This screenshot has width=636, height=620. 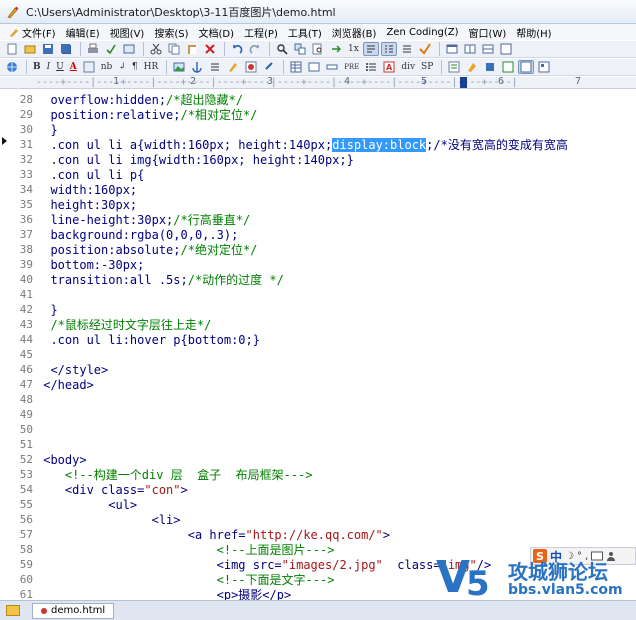 I want to click on code-line: background:rgba(0,0,0,.3);, so click(x=137, y=235).